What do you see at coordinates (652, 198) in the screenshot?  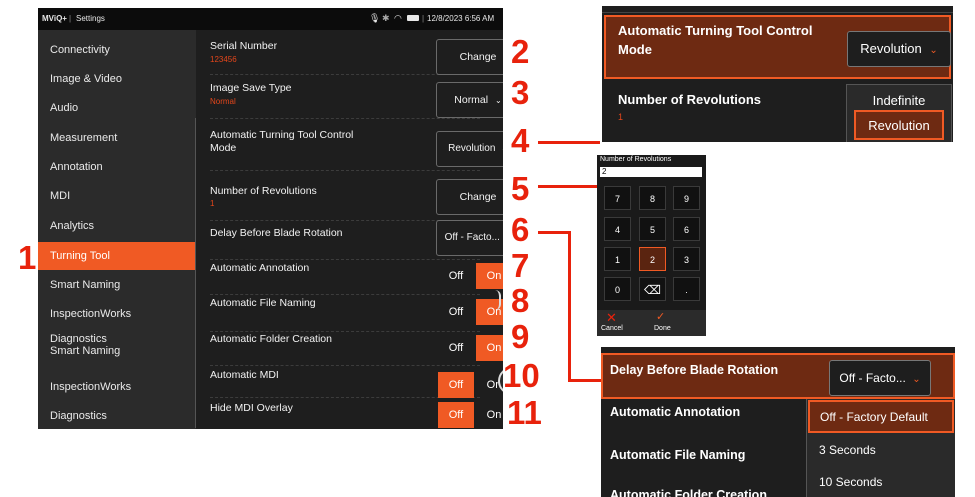 I see `keypad-key: 8` at bounding box center [652, 198].